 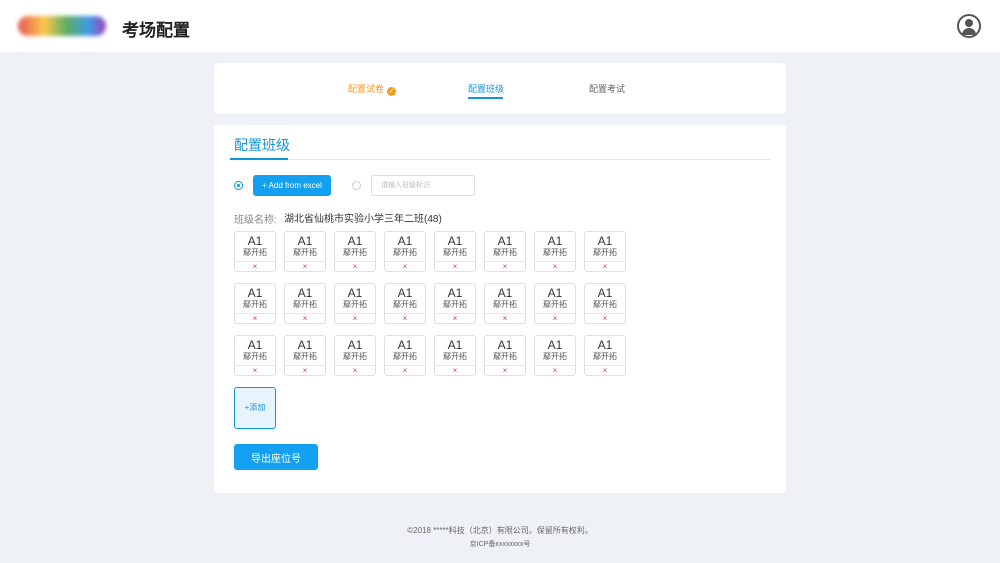 I want to click on class-id-input, so click(x=423, y=185).